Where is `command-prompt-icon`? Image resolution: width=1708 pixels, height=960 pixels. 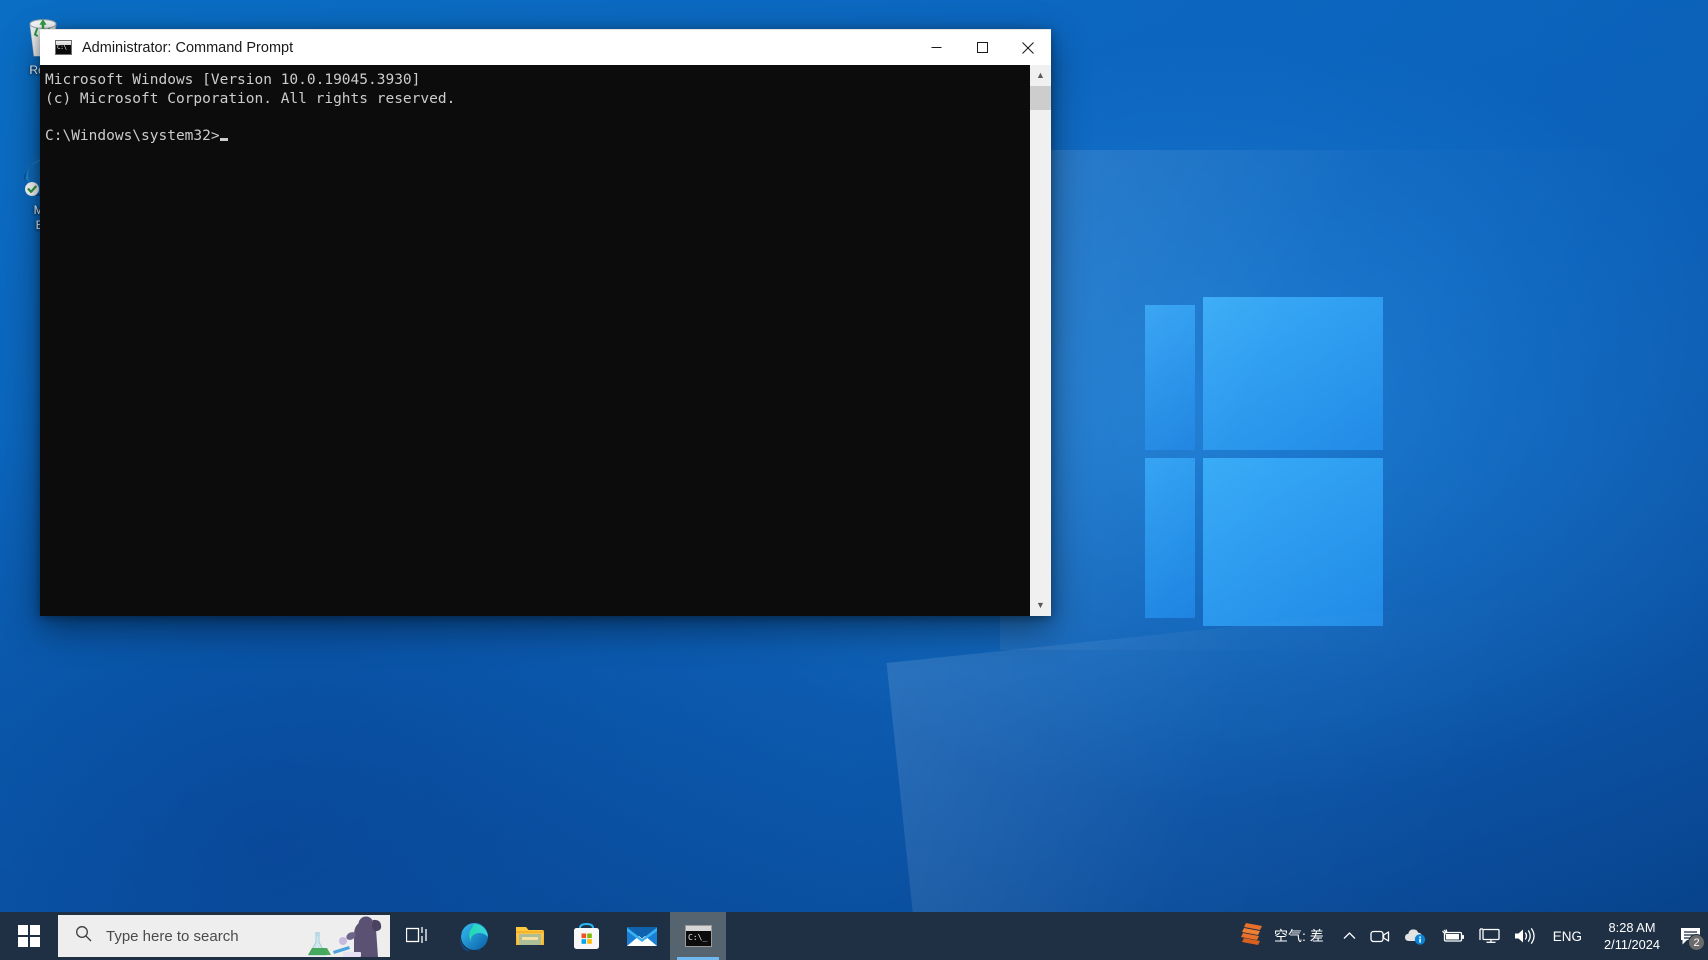 command-prompt-icon is located at coordinates (63, 47).